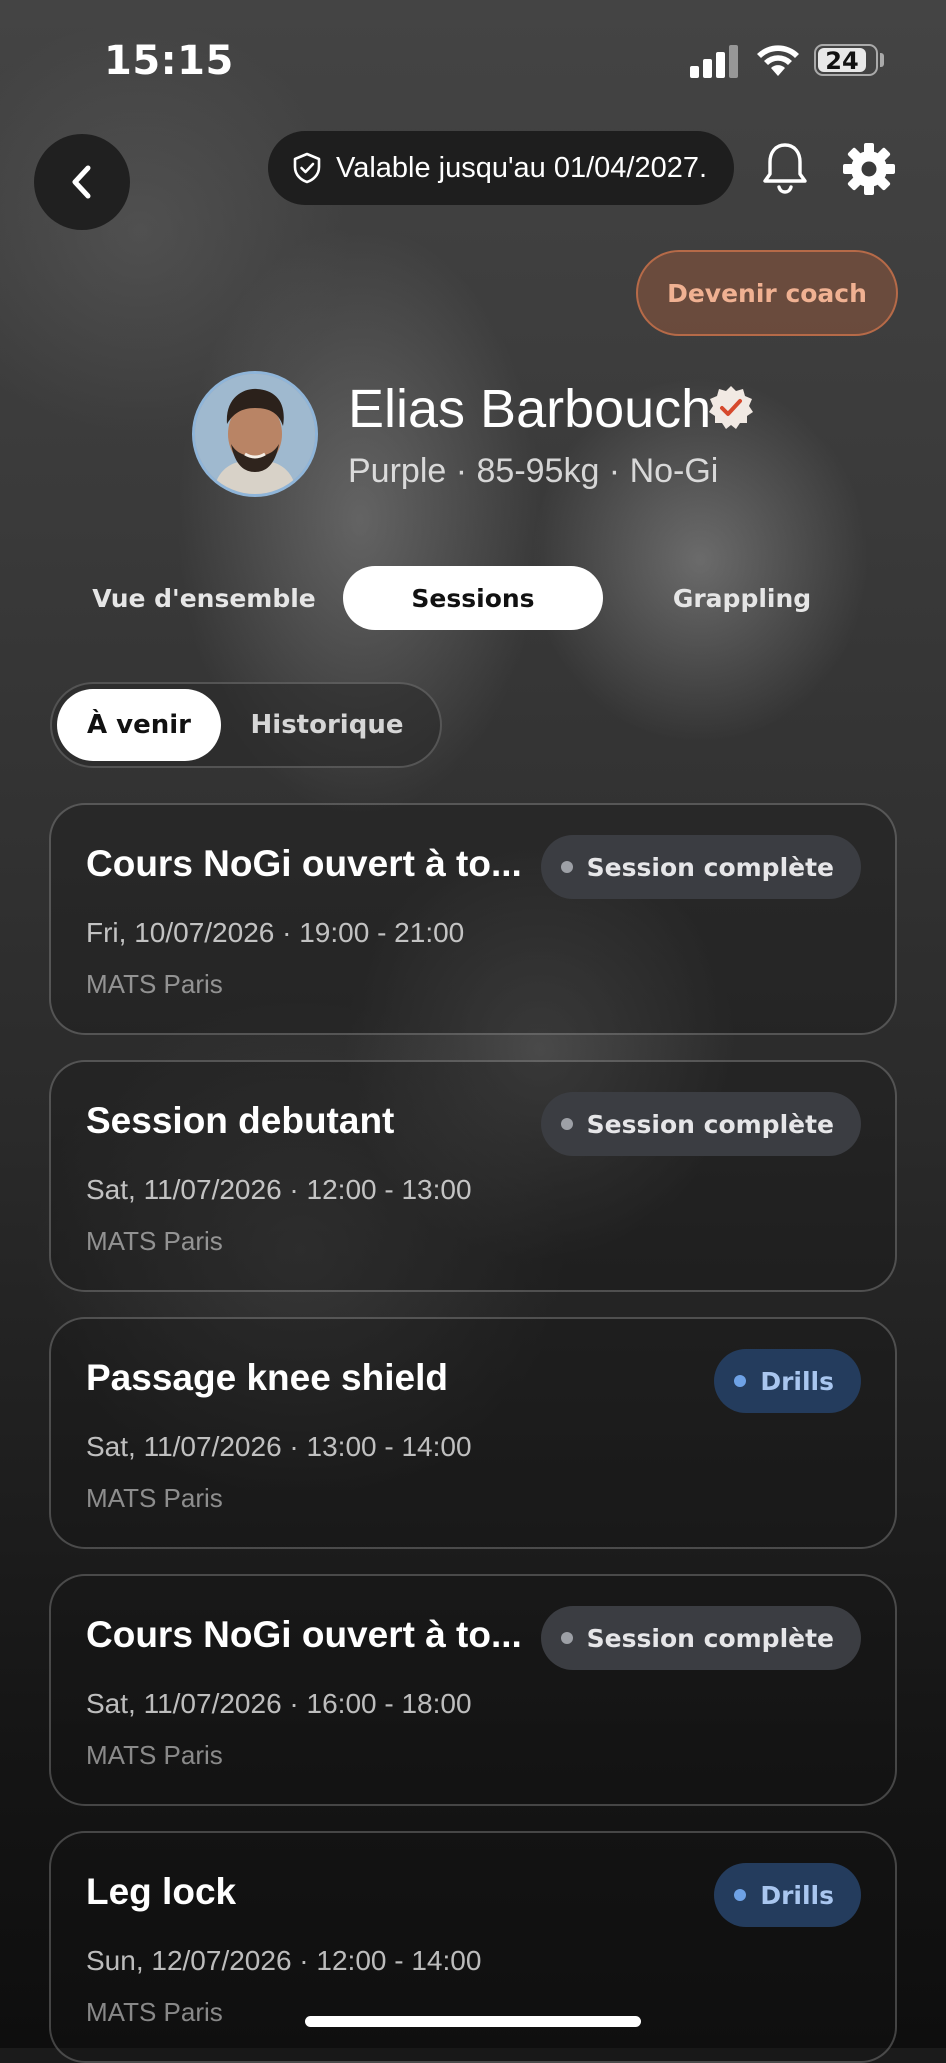 This screenshot has height=2063, width=946. What do you see at coordinates (279, 1446) in the screenshot?
I see `session-datetime: Sat, 11/07/2026 · 13:00 - 14:00` at bounding box center [279, 1446].